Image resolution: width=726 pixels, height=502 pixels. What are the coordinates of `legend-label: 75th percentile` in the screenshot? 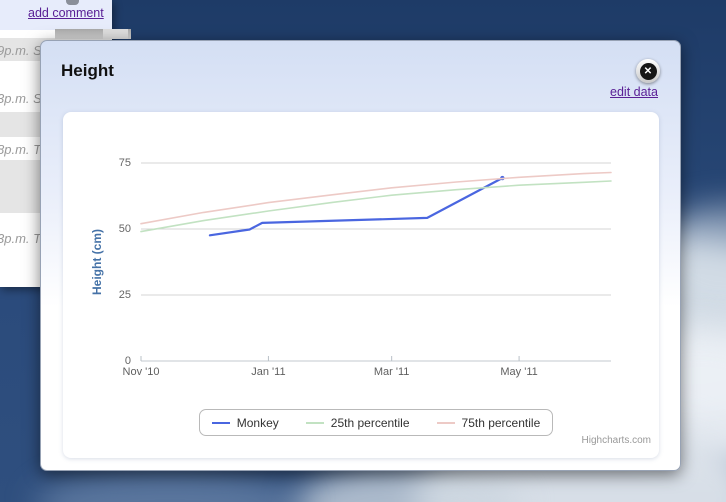 It's located at (501, 422).